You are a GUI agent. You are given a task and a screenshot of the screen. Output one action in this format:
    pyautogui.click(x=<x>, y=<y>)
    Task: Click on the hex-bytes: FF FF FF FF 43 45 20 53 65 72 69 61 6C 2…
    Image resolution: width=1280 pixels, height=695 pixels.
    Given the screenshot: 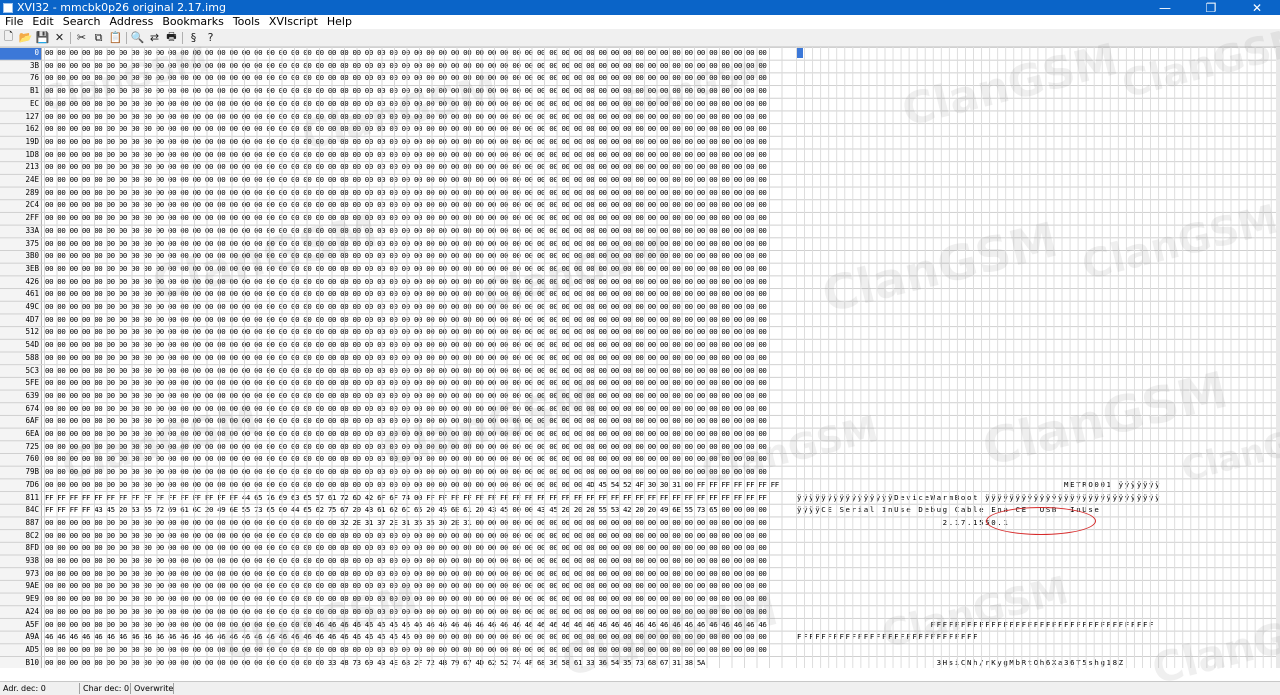 What is the action you would take?
    pyautogui.click(x=419, y=510)
    